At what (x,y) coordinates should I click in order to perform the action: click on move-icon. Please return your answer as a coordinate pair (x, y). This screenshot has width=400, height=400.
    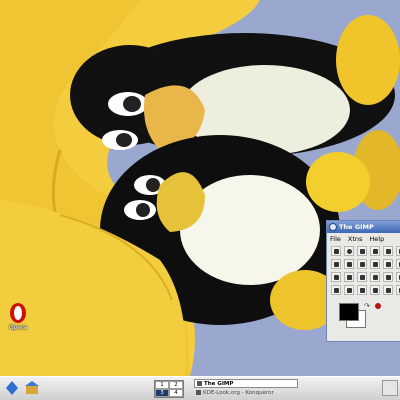
    Looking at the image, I should click on (349, 264).